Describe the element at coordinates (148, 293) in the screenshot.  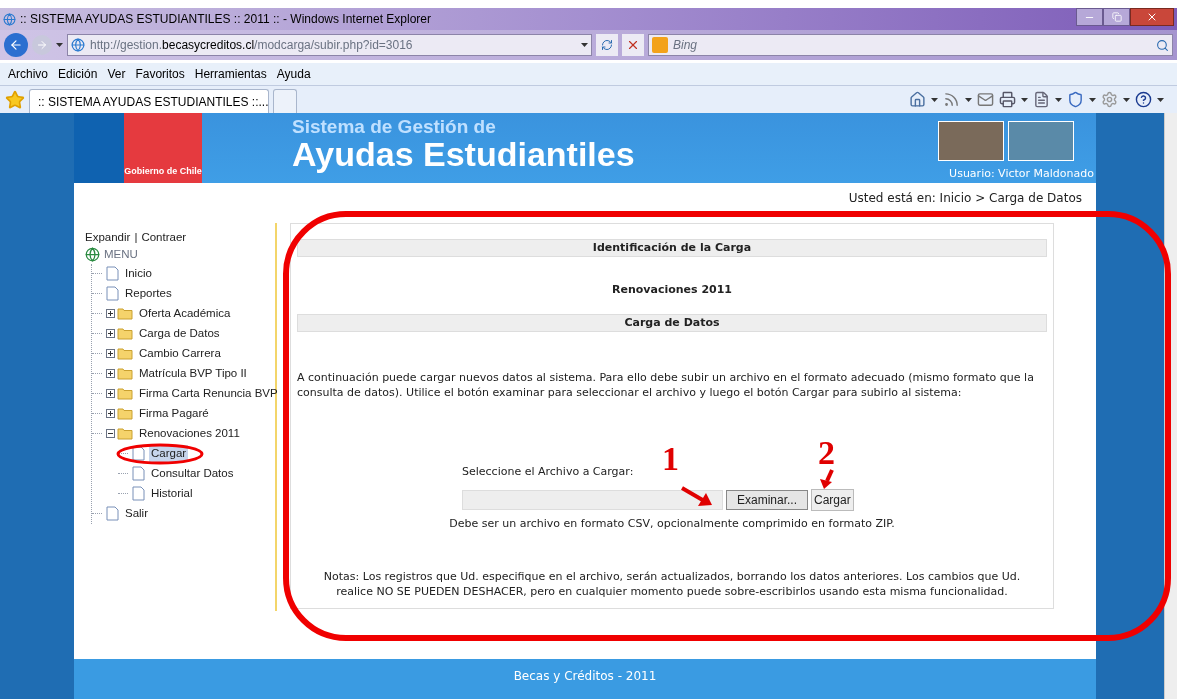
I see `menu-item: Reportes` at that location.